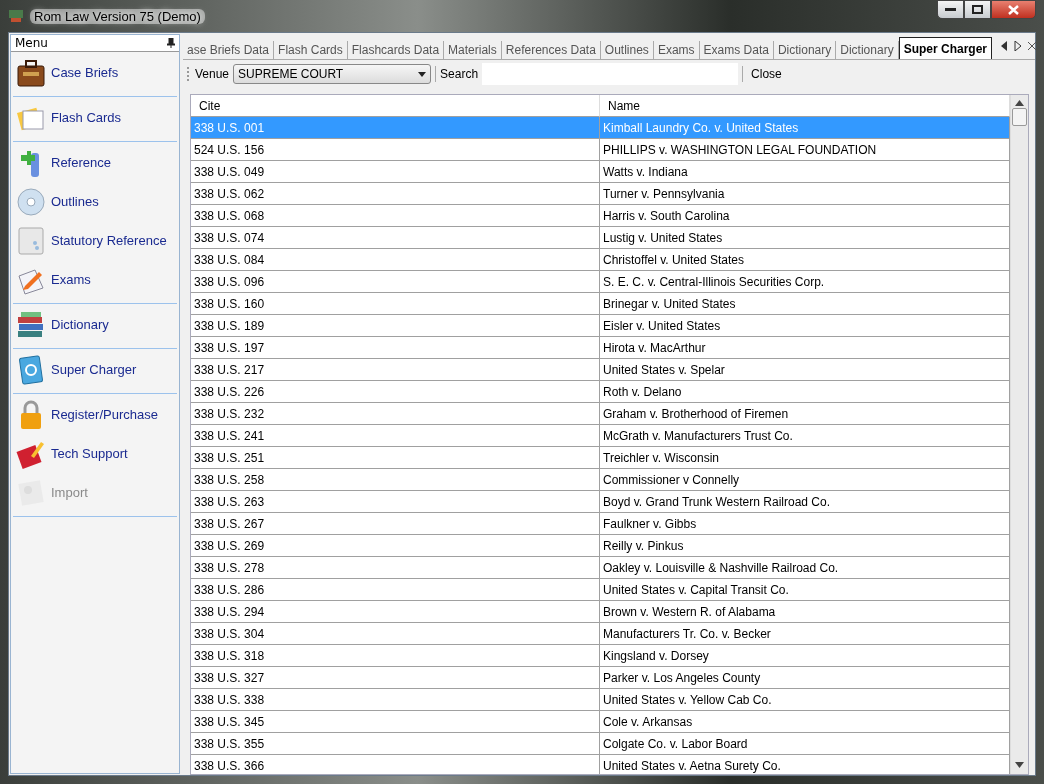 Image resolution: width=1044 pixels, height=784 pixels. What do you see at coordinates (766, 74) in the screenshot?
I see `close-link: Close` at bounding box center [766, 74].